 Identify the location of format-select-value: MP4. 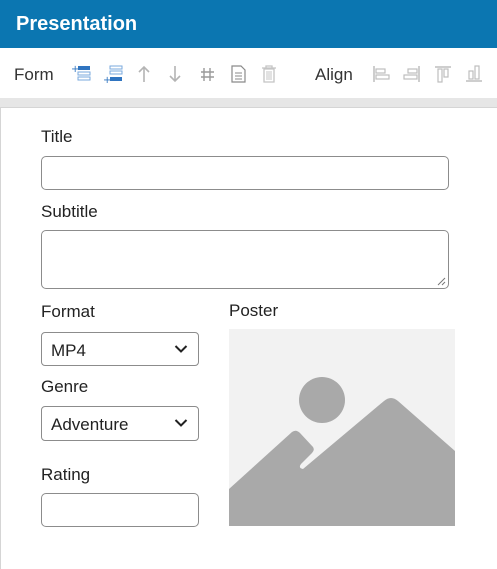
(68, 350).